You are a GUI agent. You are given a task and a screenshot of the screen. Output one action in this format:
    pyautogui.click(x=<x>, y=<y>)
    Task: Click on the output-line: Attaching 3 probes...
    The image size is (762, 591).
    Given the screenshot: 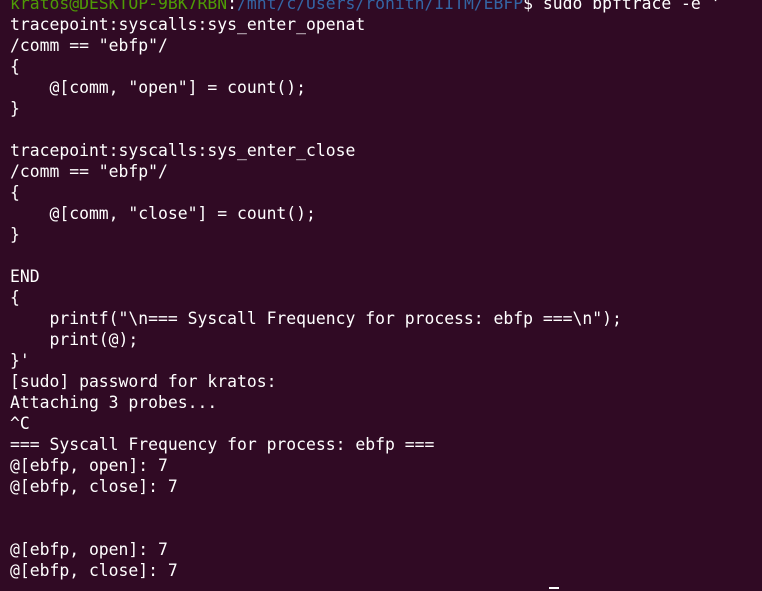 What is the action you would take?
    pyautogui.click(x=114, y=402)
    